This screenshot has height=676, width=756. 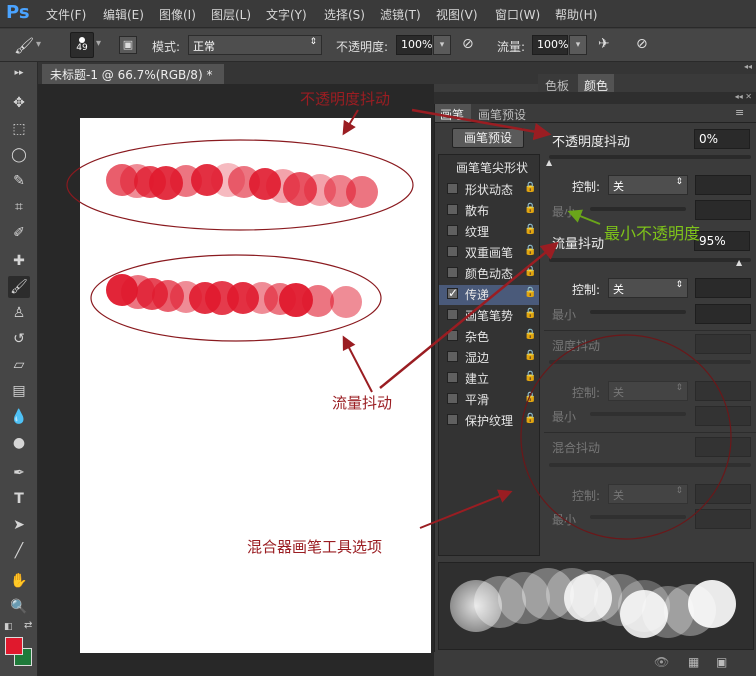 I want to click on checkbox: ✓, so click(x=452, y=293).